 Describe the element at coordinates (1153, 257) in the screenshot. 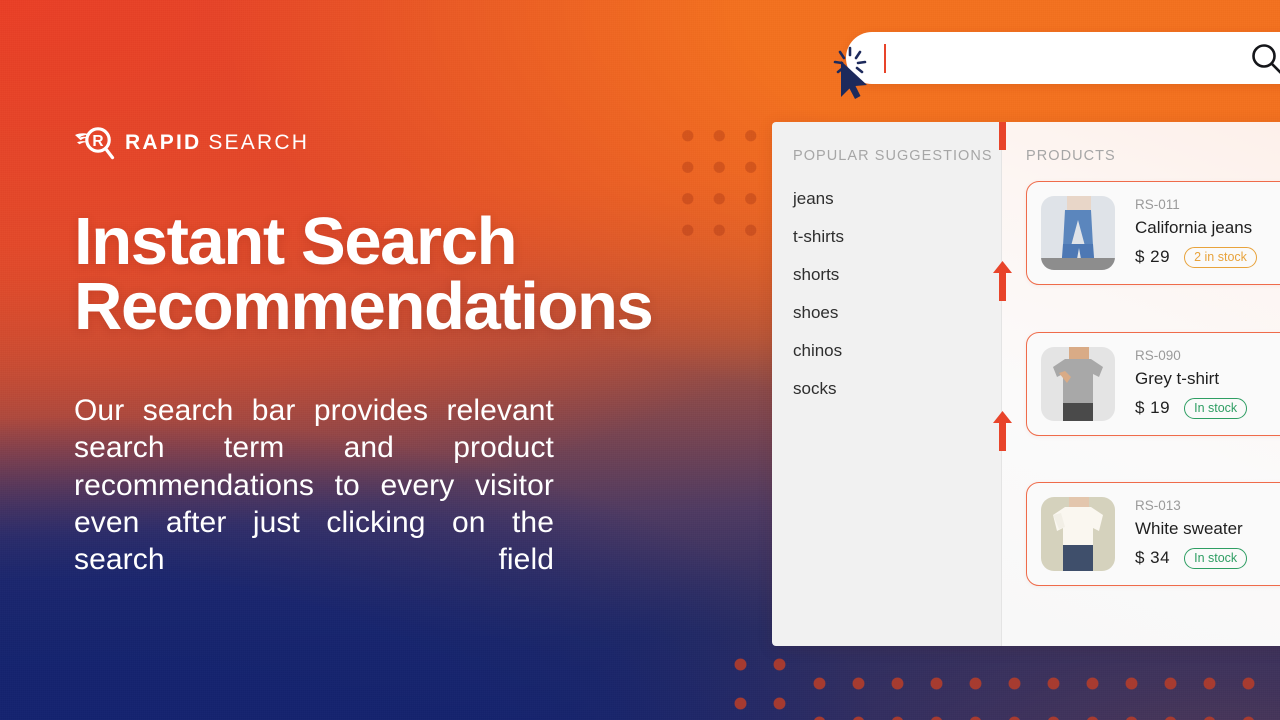

I see `product-price: $ 29` at that location.